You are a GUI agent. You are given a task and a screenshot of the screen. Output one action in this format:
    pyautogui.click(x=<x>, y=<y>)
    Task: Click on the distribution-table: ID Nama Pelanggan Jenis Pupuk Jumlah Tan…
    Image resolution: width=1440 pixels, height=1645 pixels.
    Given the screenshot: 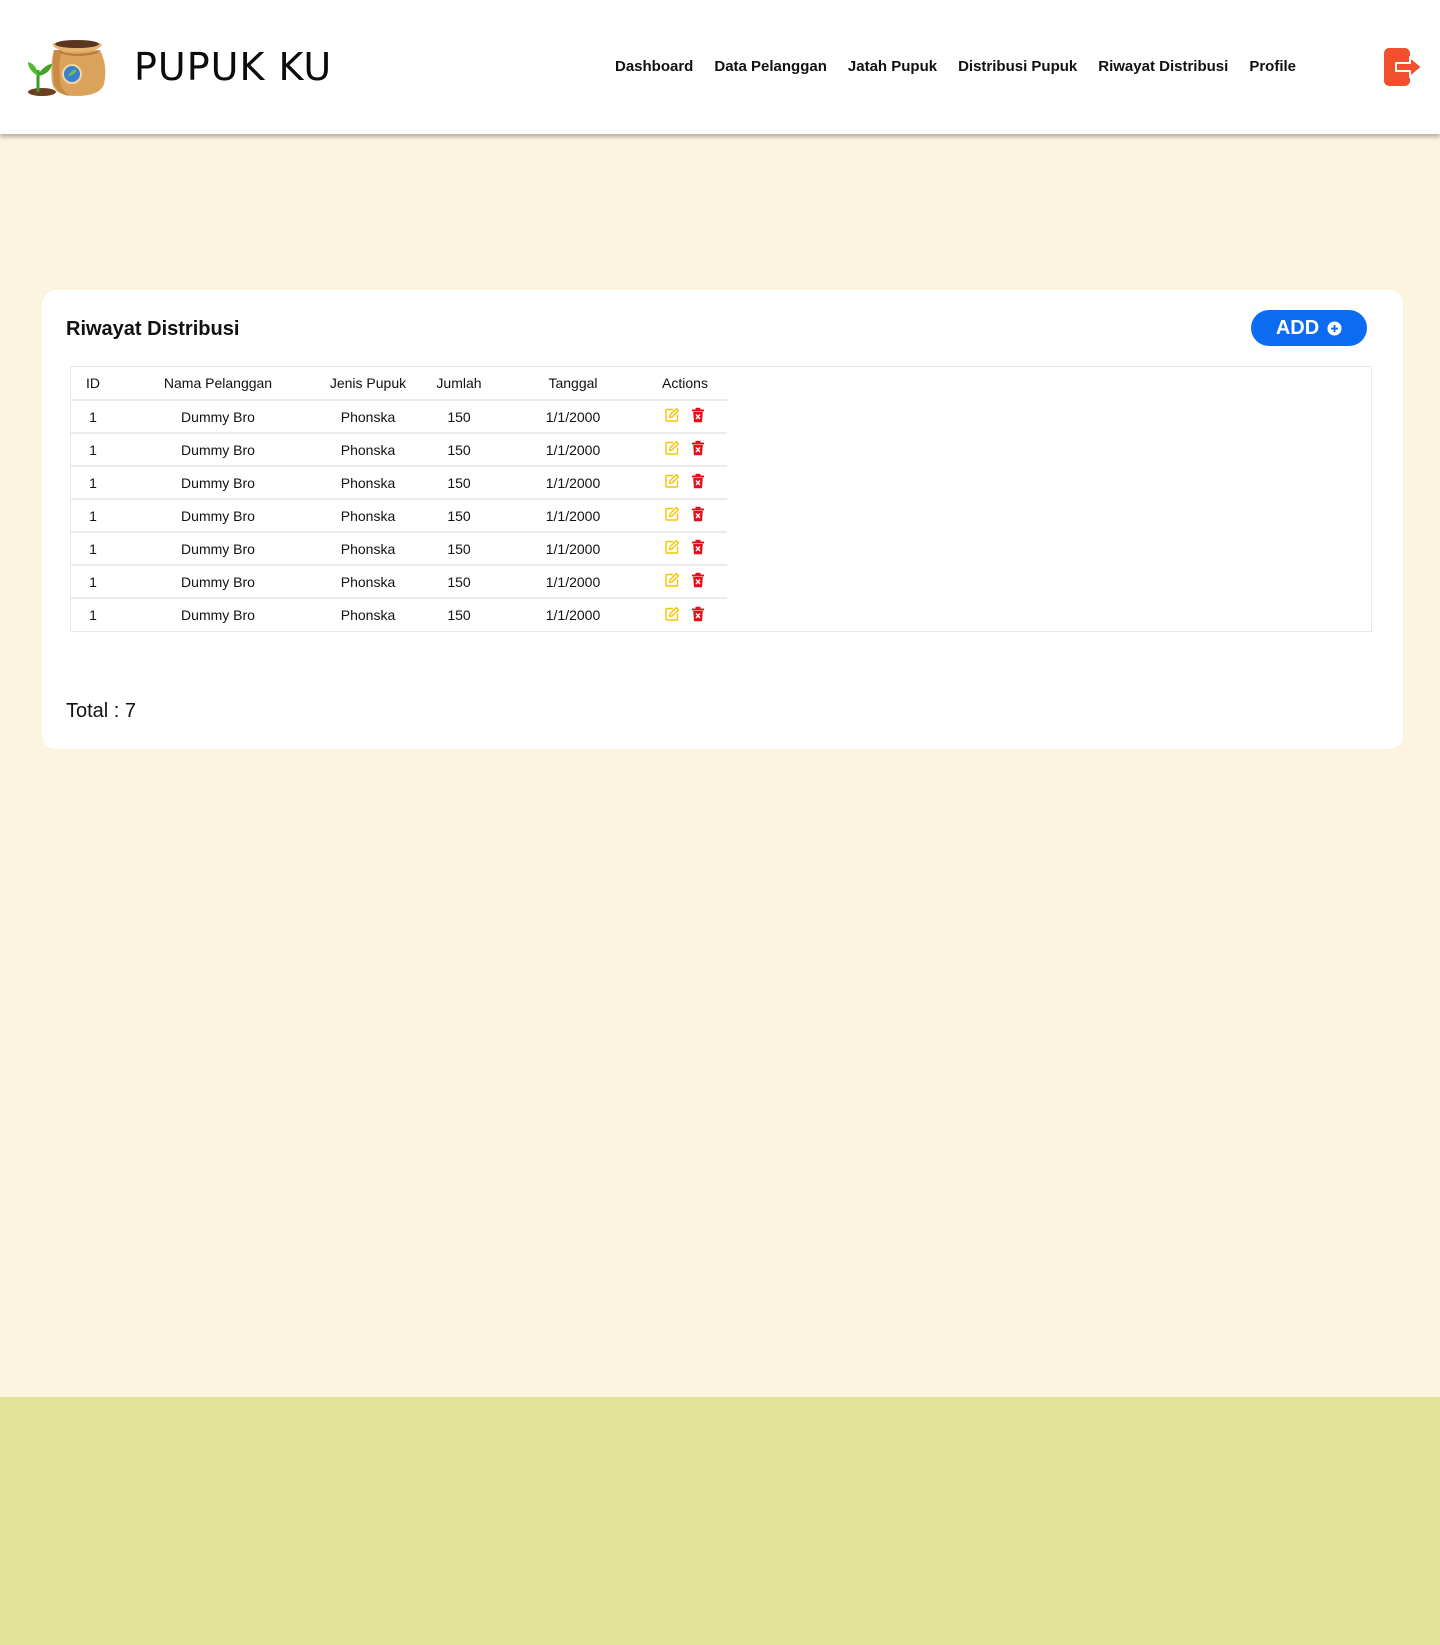 What is the action you would take?
    pyautogui.click(x=721, y=499)
    